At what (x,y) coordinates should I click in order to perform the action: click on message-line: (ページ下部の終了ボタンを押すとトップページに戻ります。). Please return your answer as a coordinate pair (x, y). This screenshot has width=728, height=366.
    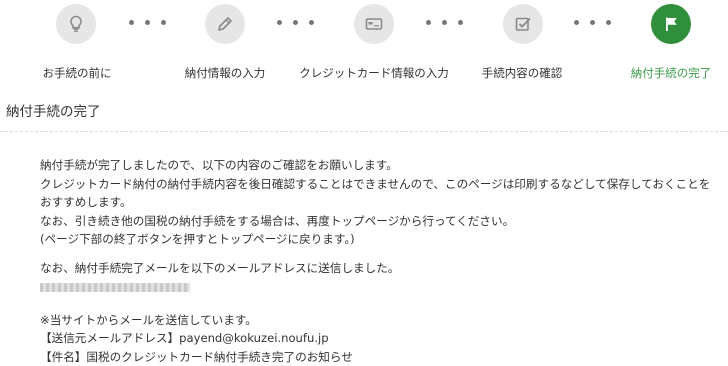
    Looking at the image, I should click on (197, 239).